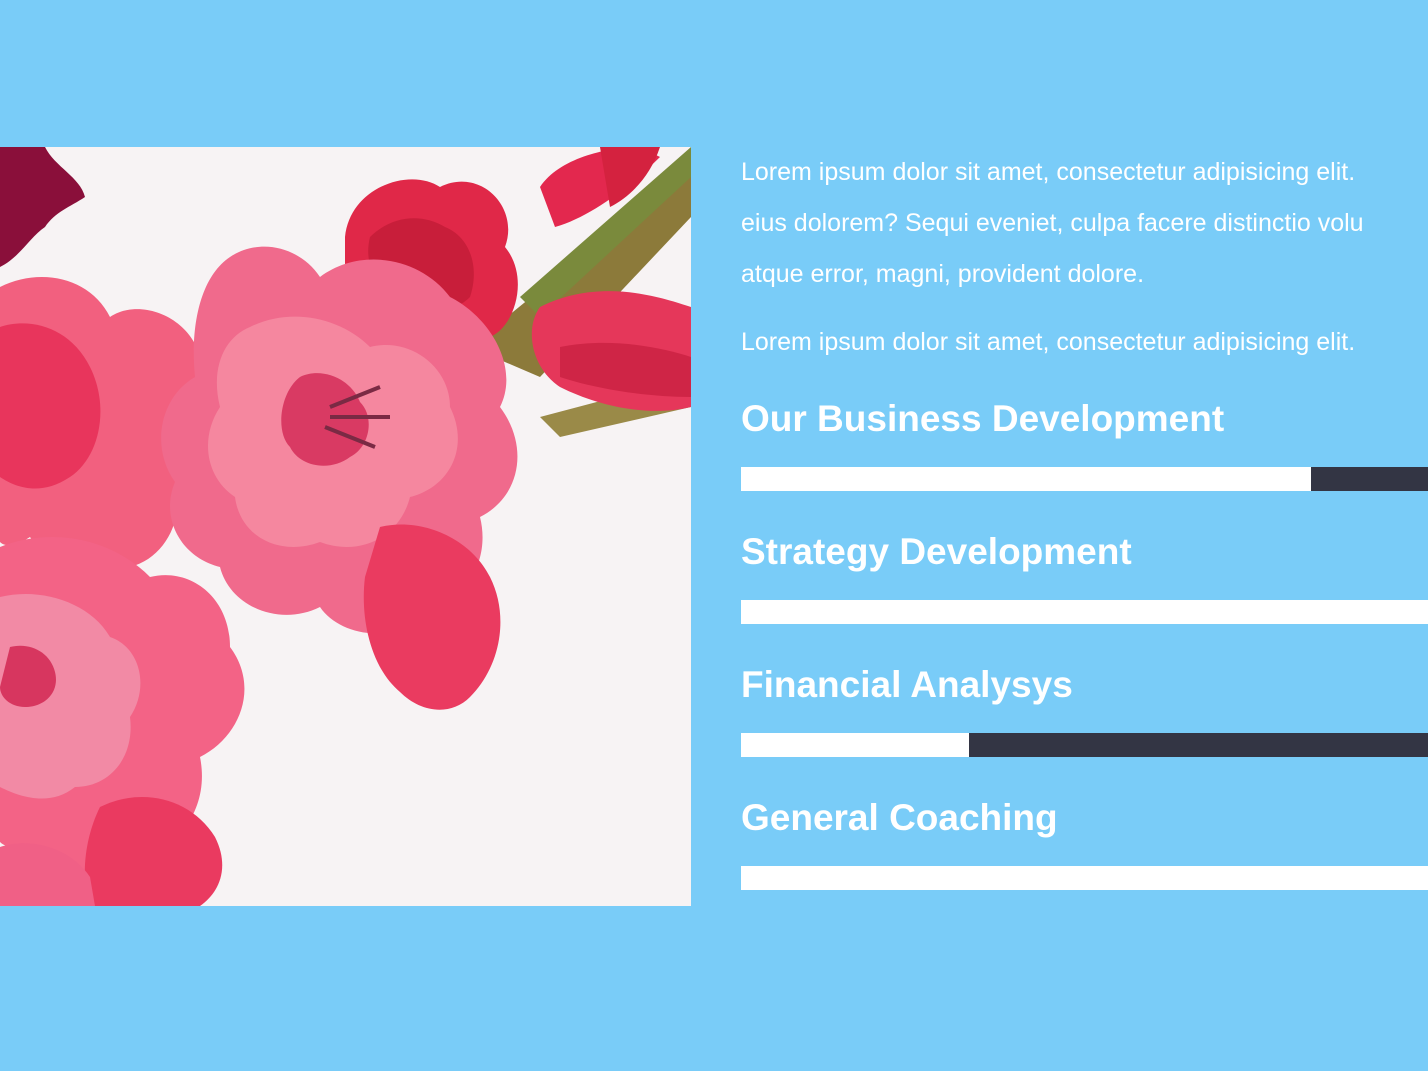 This screenshot has height=1071, width=1428. I want to click on paragraph-line: atque error, magni, provident dolore., so click(943, 274).